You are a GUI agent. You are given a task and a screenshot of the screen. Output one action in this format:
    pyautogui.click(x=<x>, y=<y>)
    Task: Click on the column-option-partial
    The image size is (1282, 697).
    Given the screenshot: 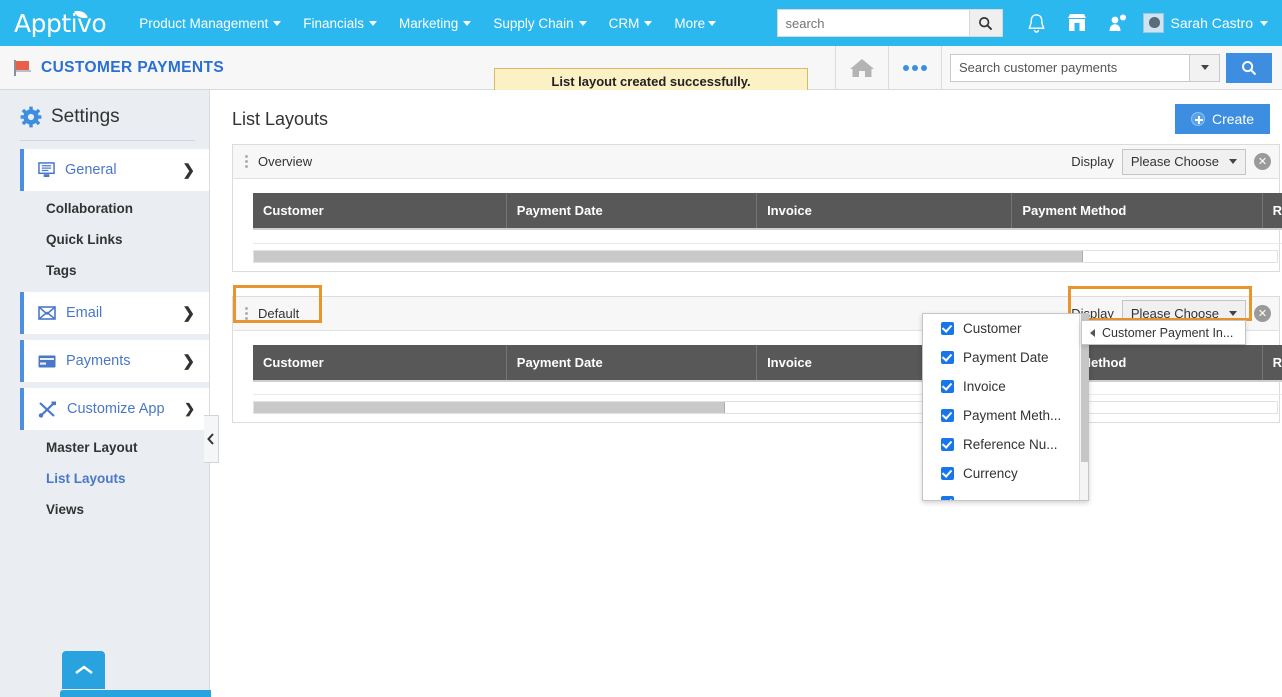 What is the action you would take?
    pyautogui.click(x=1005, y=494)
    